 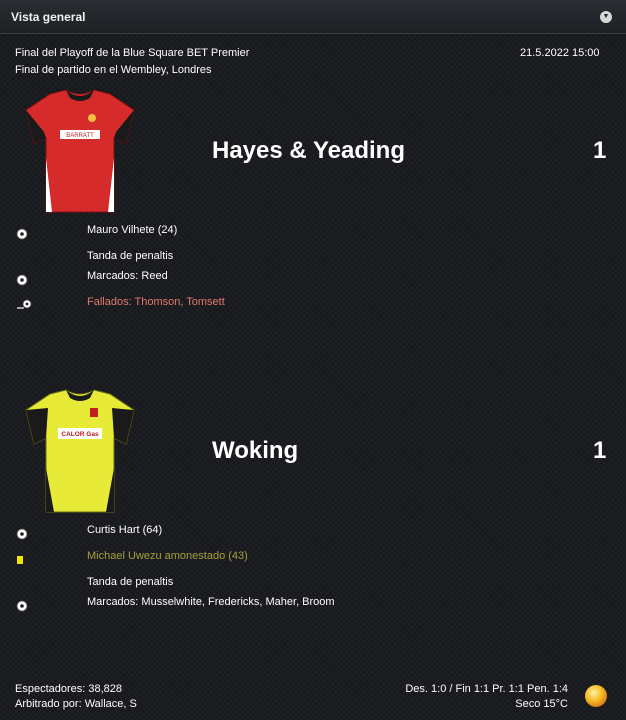 I want to click on weather-label: Seco 15°C, so click(x=541, y=704).